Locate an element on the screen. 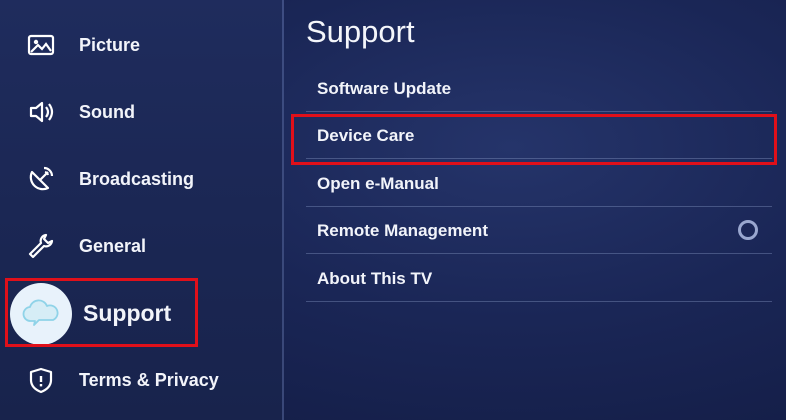  sidebar-item-label: Terms & Privacy is located at coordinates (149, 379).